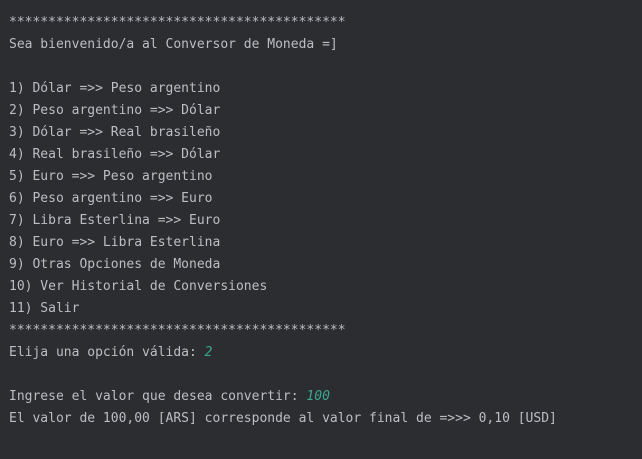 The width and height of the screenshot is (642, 459). Describe the element at coordinates (158, 396) in the screenshot. I see `amount-prompt: Ingrese el valor que desea convertir:` at that location.